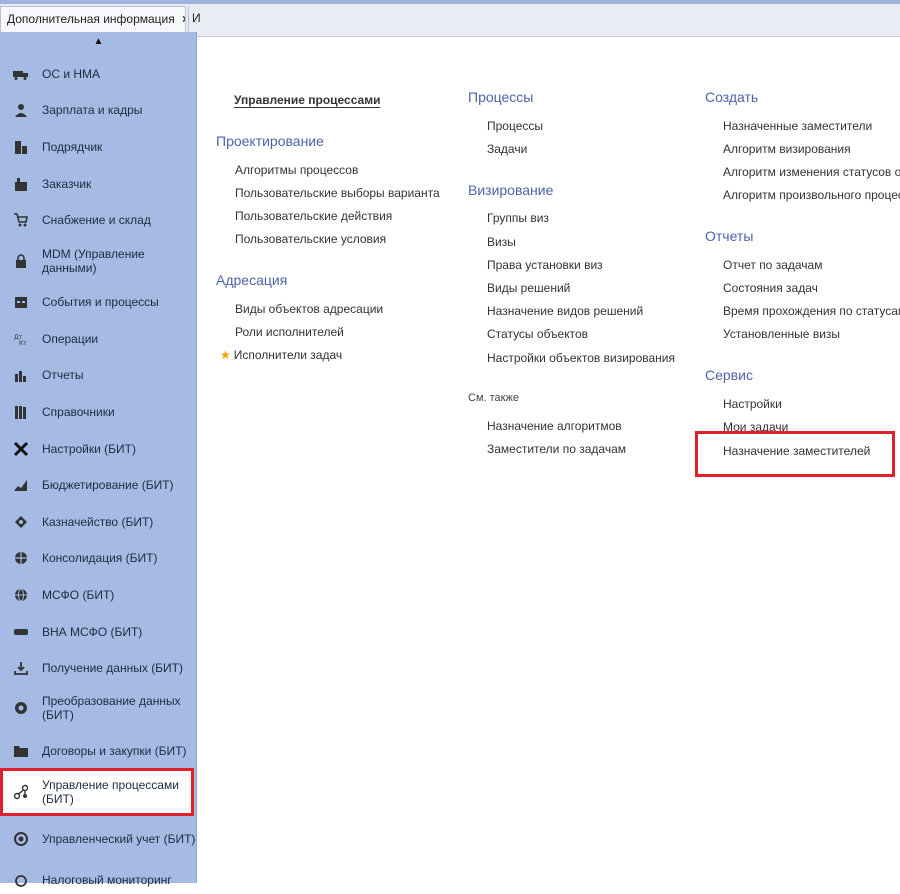 Image resolution: width=900 pixels, height=894 pixels. I want to click on link-user-choices: Пользовательские выборы варианта, so click(337, 193).